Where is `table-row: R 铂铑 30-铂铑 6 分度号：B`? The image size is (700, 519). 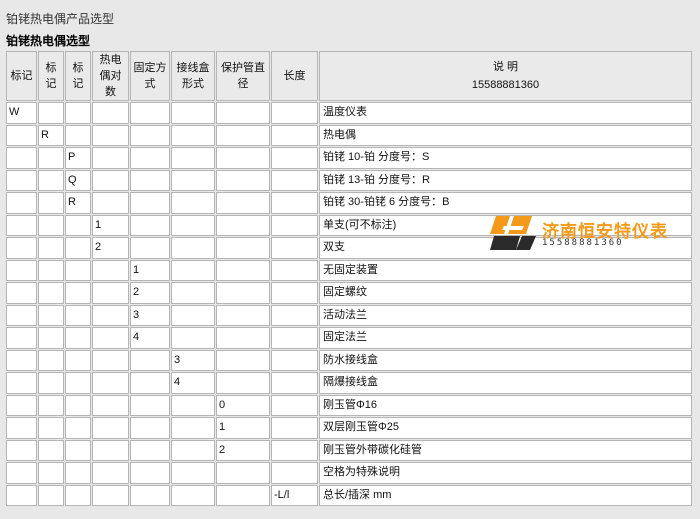 table-row: R 铂铑 30-铂铑 6 分度号：B is located at coordinates (349, 203).